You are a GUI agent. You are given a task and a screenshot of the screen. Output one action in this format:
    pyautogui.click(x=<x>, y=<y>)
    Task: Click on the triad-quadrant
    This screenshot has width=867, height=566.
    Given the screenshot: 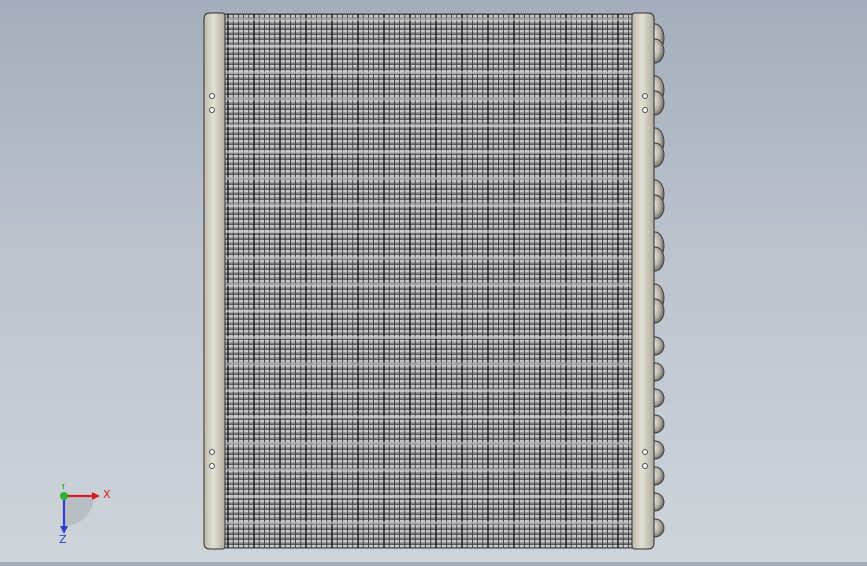 What is the action you would take?
    pyautogui.click(x=79, y=511)
    